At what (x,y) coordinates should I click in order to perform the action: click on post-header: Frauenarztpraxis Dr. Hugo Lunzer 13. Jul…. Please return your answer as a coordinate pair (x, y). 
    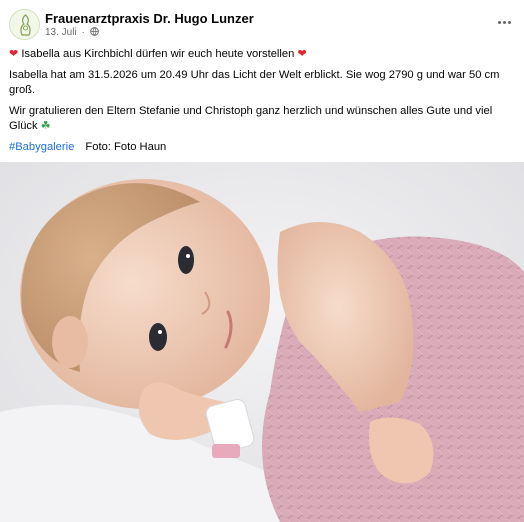
    Looking at the image, I should click on (262, 25).